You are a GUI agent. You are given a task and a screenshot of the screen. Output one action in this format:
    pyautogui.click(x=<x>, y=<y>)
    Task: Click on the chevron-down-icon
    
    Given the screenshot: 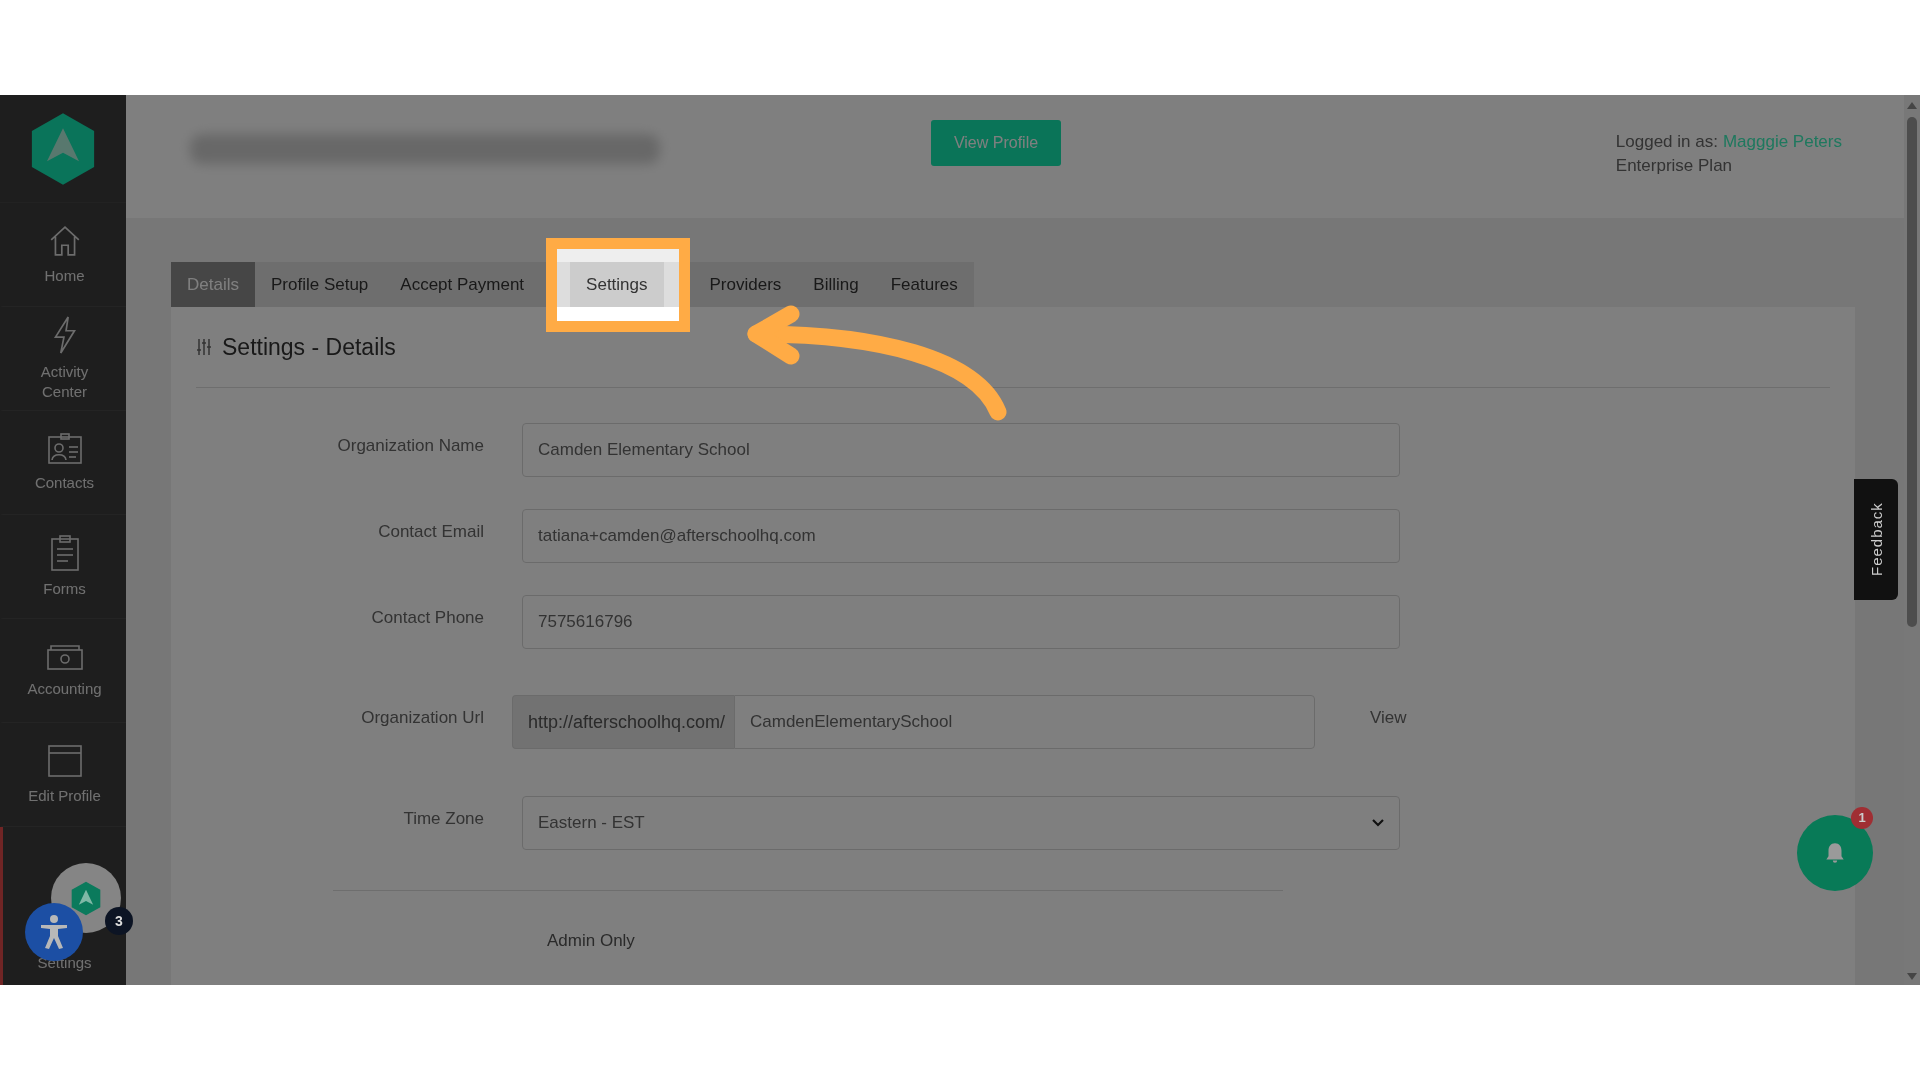 What is the action you would take?
    pyautogui.click(x=1378, y=823)
    